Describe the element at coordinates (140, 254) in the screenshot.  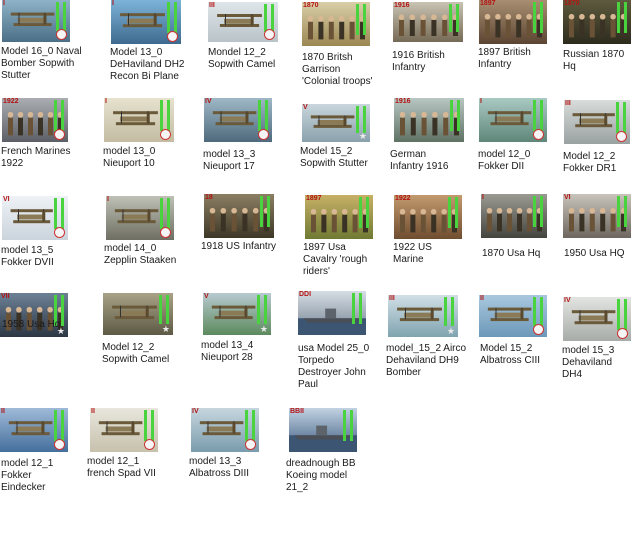
I see `unit-caption: model 14_0 Zepplin Staaken` at that location.